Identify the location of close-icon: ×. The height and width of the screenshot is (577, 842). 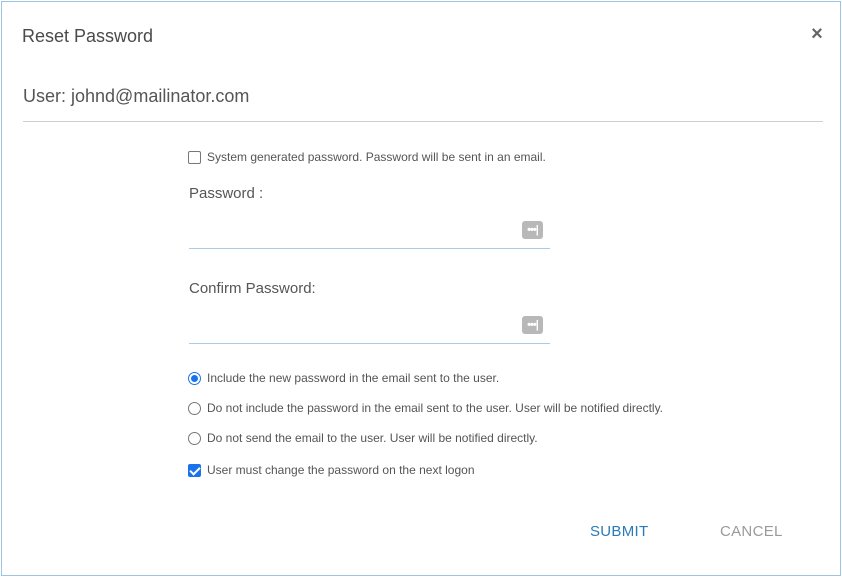
(817, 34).